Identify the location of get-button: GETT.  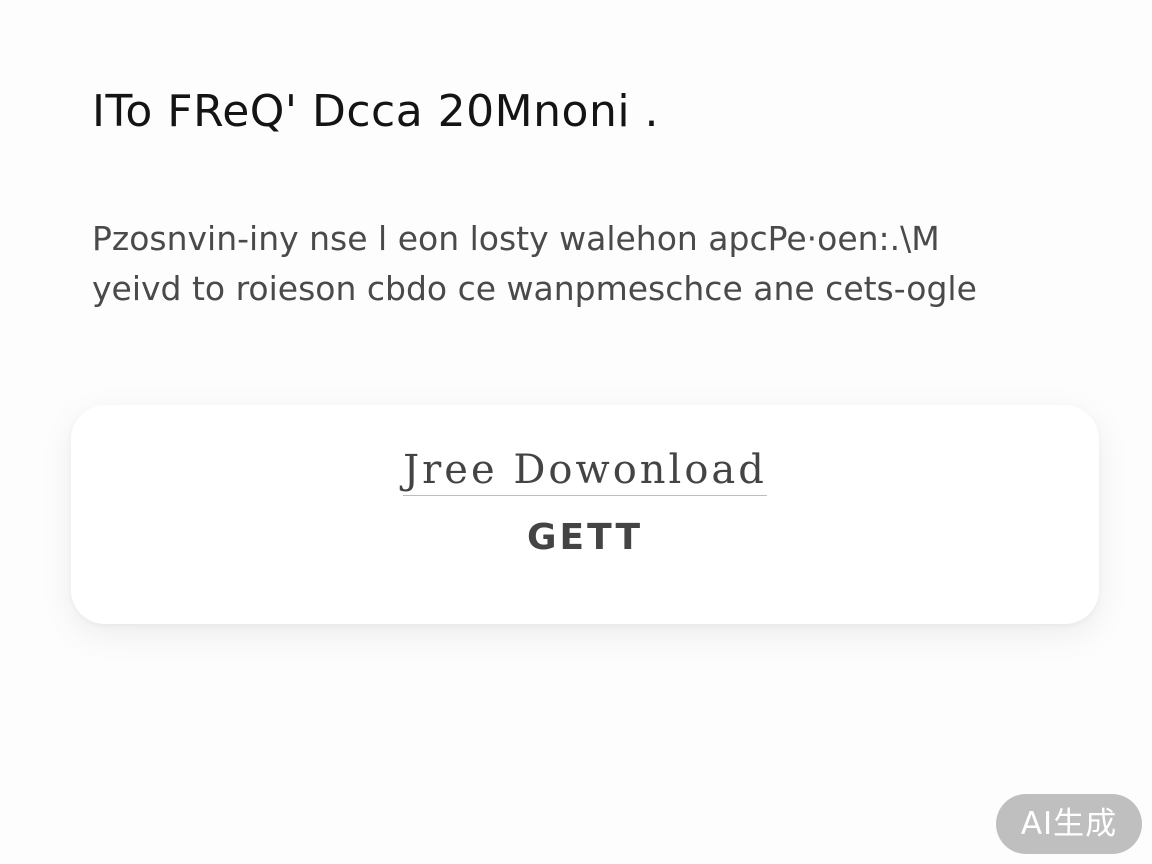
(585, 537).